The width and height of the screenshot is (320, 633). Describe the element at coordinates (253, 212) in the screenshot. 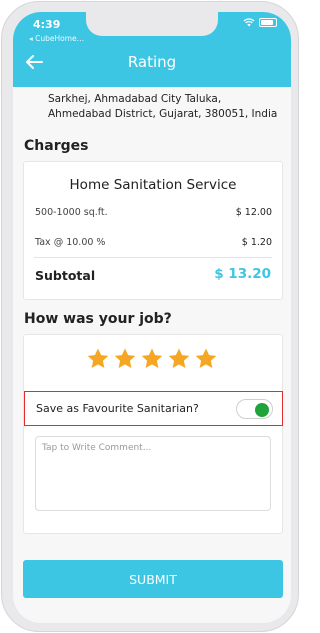

I see `charge-item-value: $ 12.00` at that location.